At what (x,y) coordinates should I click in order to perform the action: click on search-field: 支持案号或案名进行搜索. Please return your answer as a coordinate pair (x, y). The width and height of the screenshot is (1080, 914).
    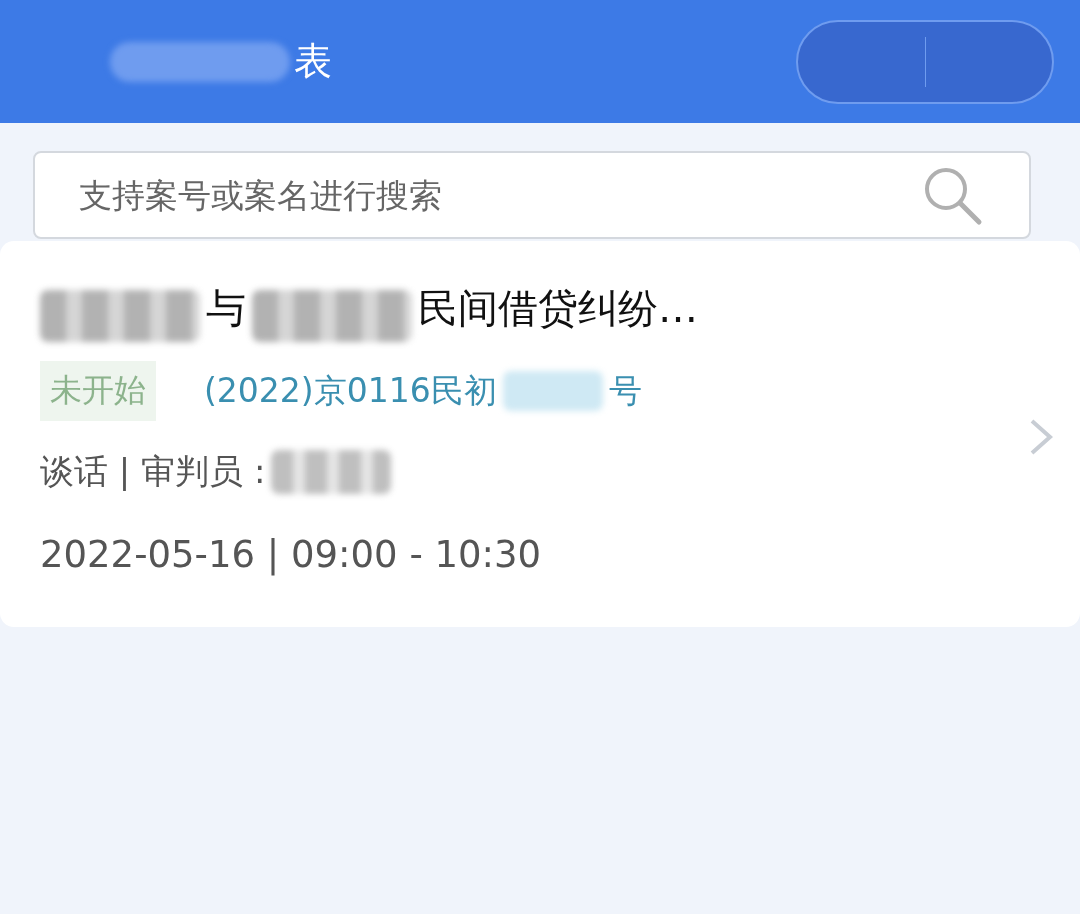
    Looking at the image, I should click on (532, 195).